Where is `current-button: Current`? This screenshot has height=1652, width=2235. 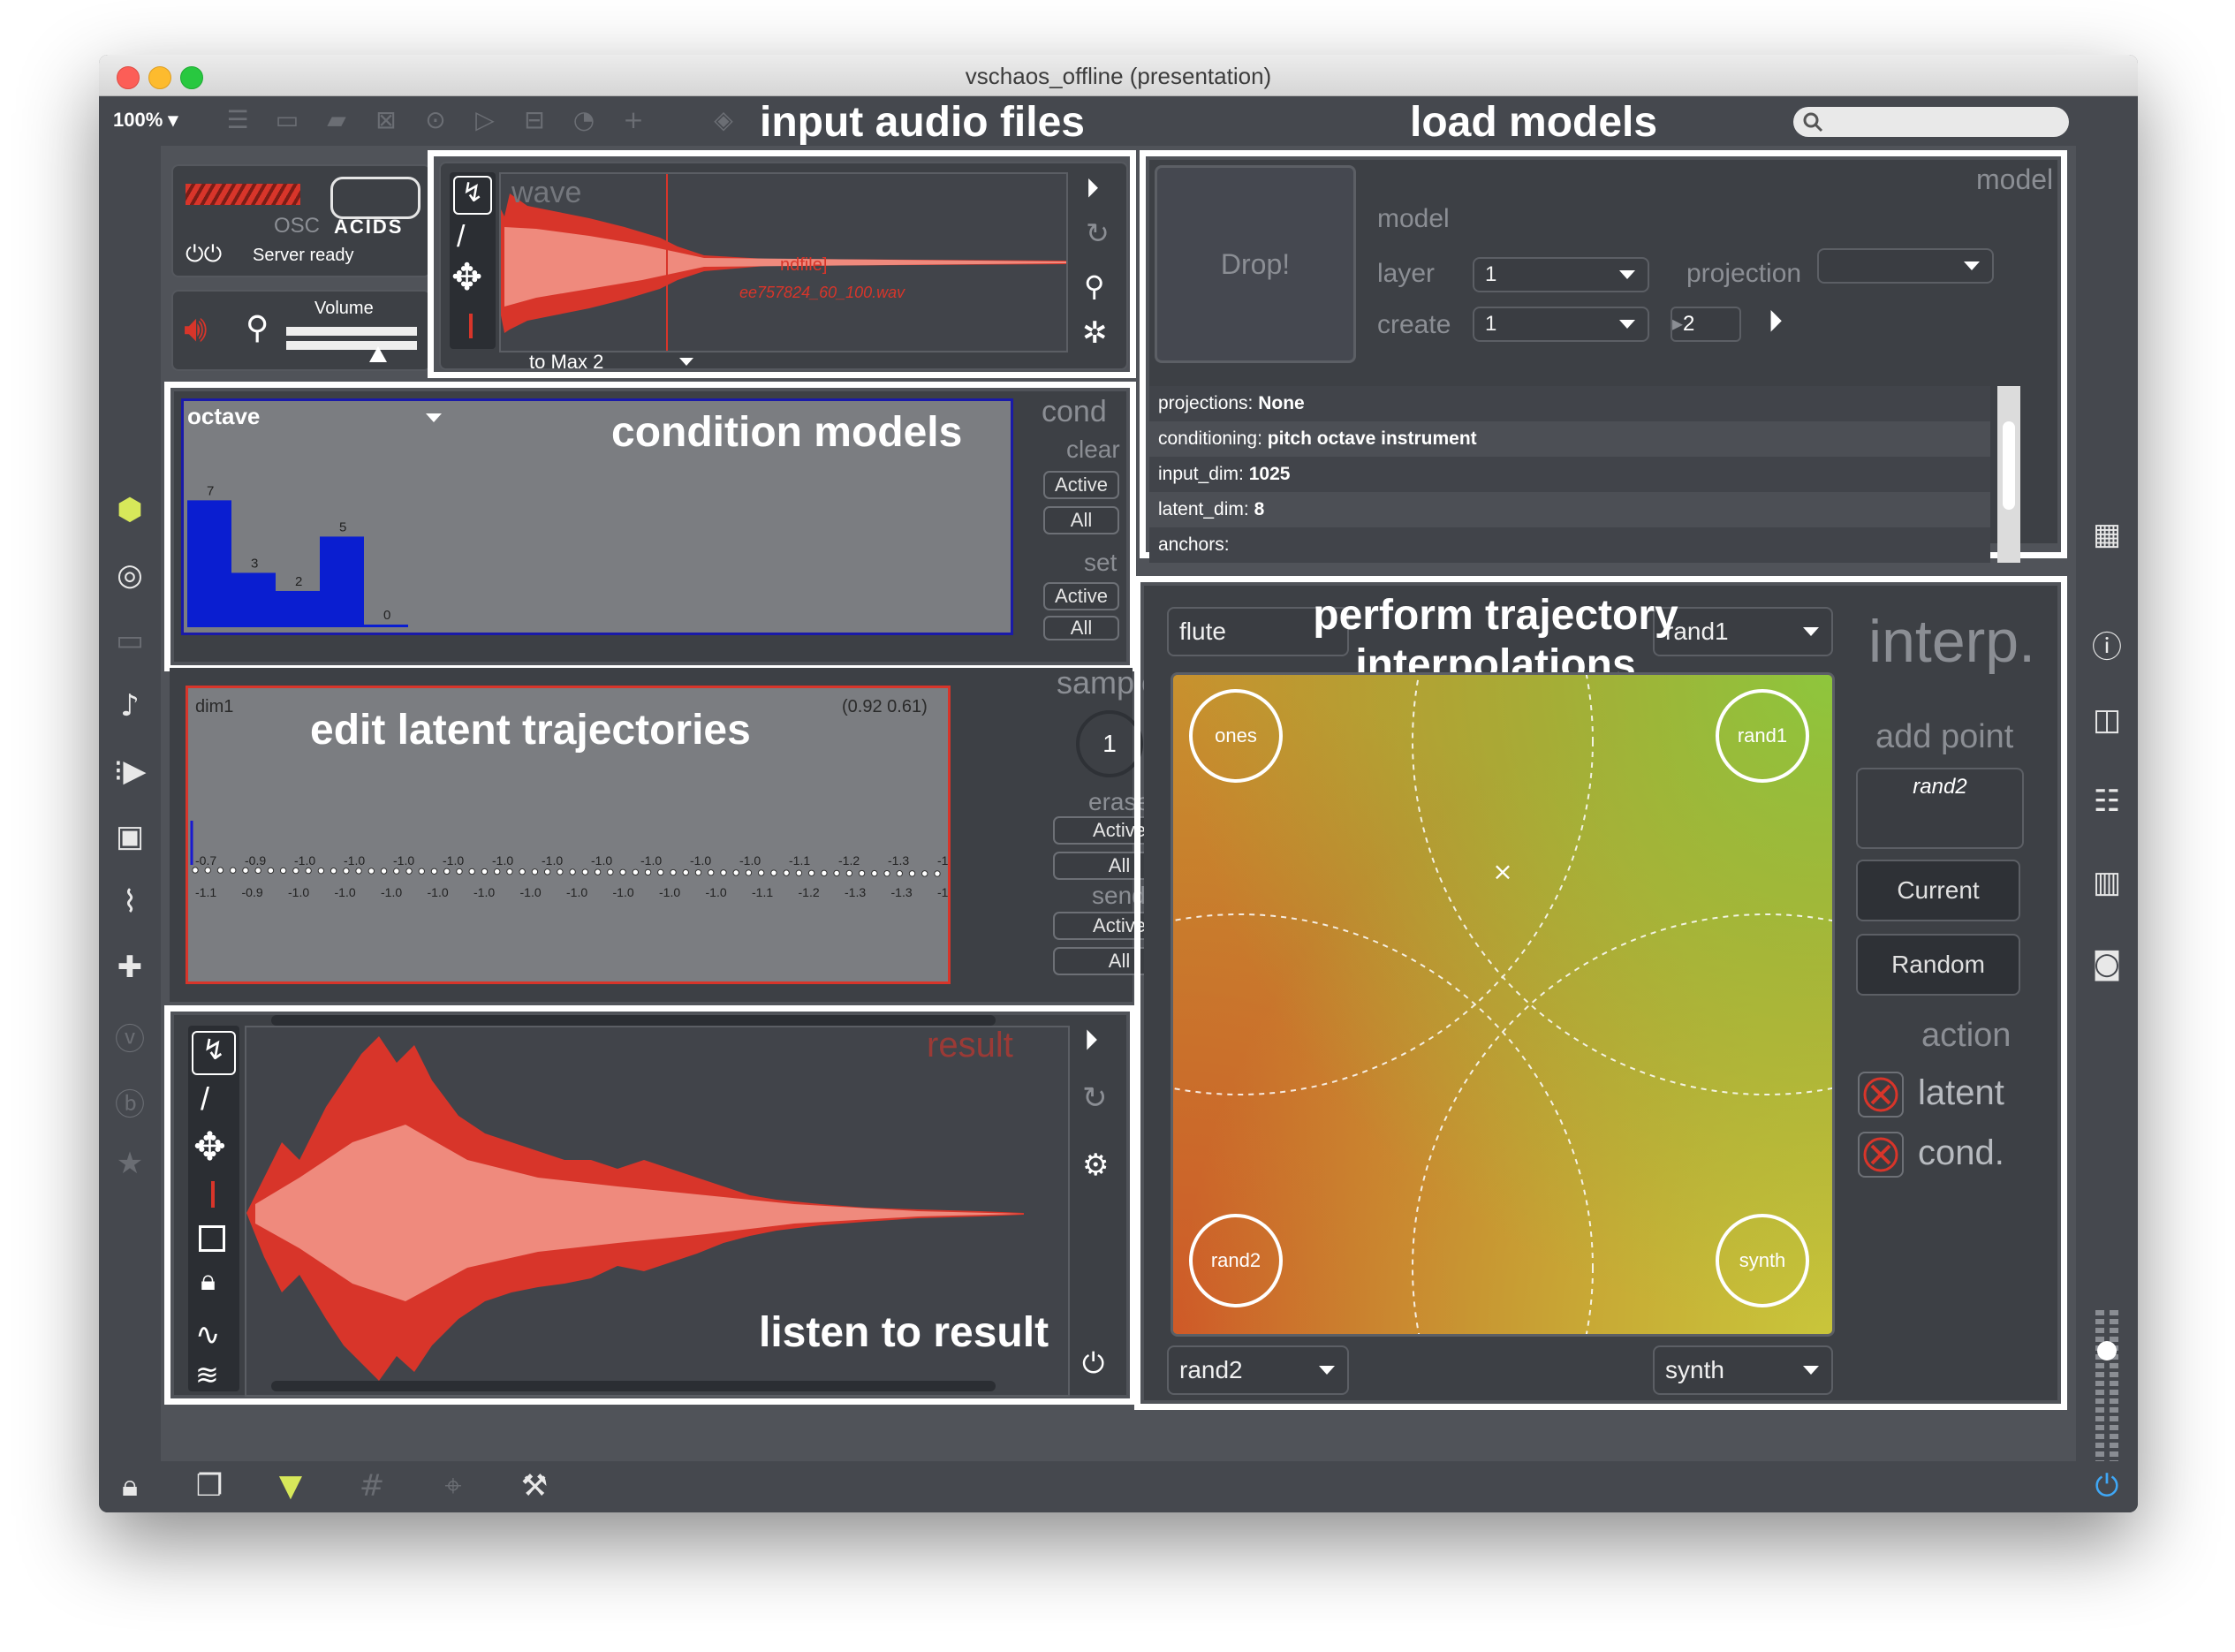
current-button: Current is located at coordinates (1938, 890).